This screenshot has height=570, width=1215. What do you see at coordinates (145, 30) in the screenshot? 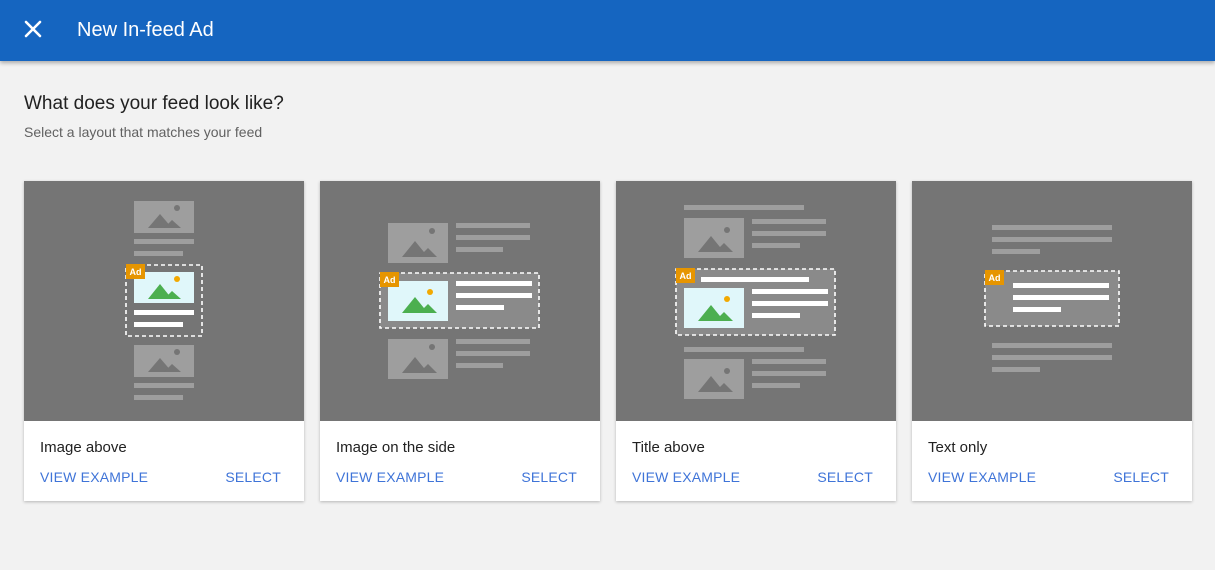
I see `page-title: New In-feed Ad` at bounding box center [145, 30].